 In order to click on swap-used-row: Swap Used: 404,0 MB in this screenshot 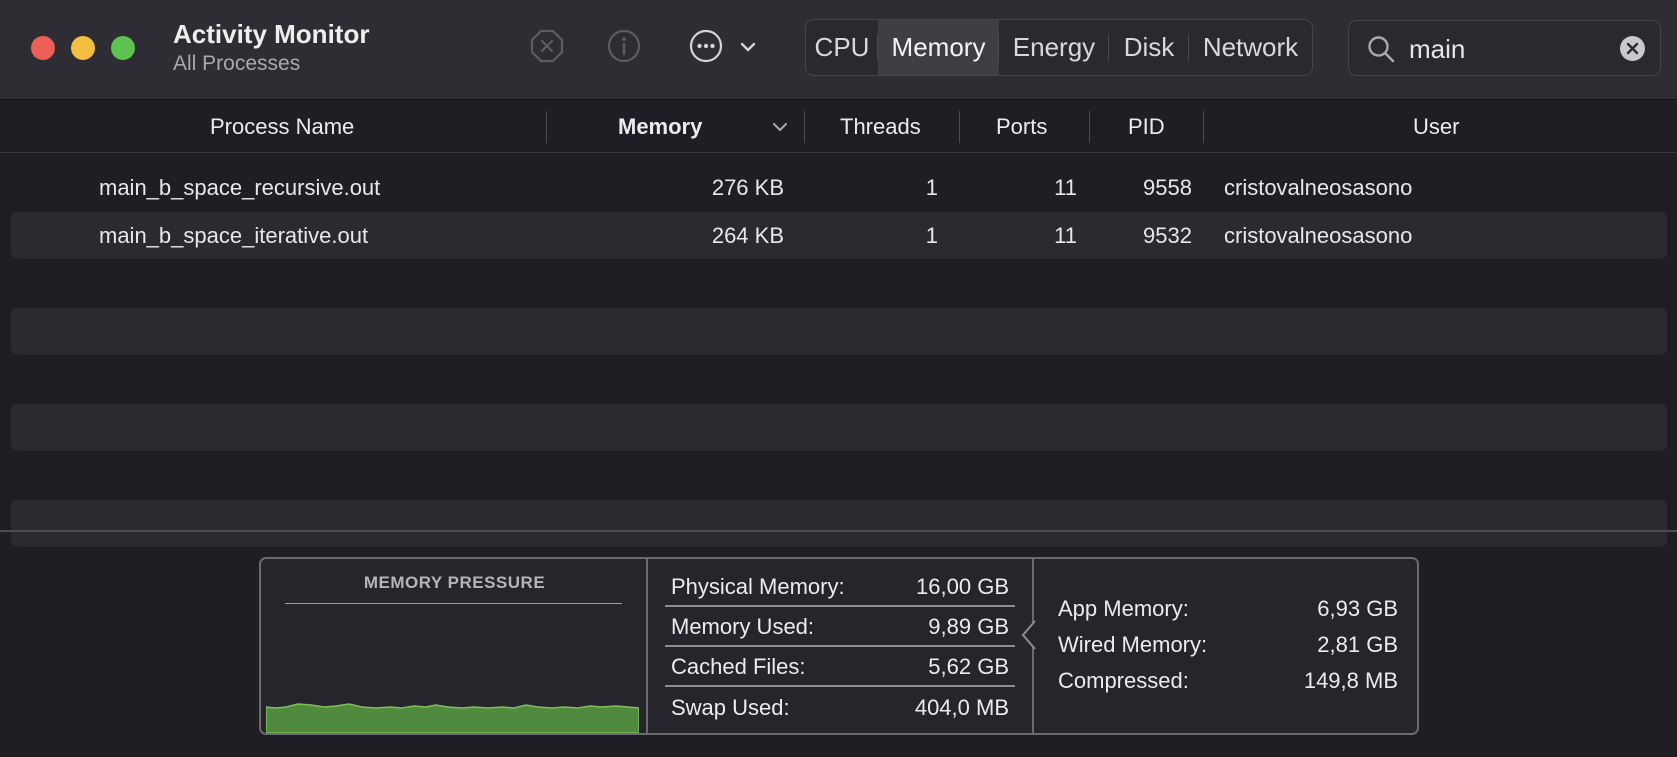, I will do `click(840, 708)`.